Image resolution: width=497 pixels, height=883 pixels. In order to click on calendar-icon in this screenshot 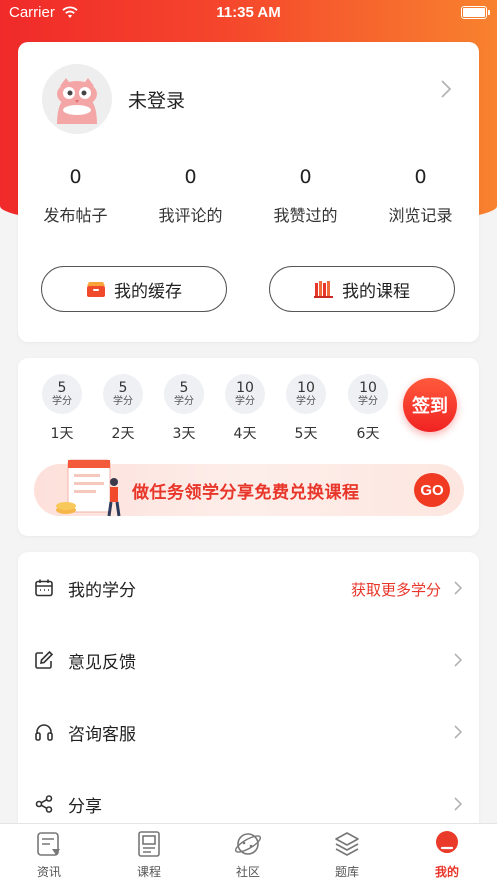, I will do `click(44, 588)`.